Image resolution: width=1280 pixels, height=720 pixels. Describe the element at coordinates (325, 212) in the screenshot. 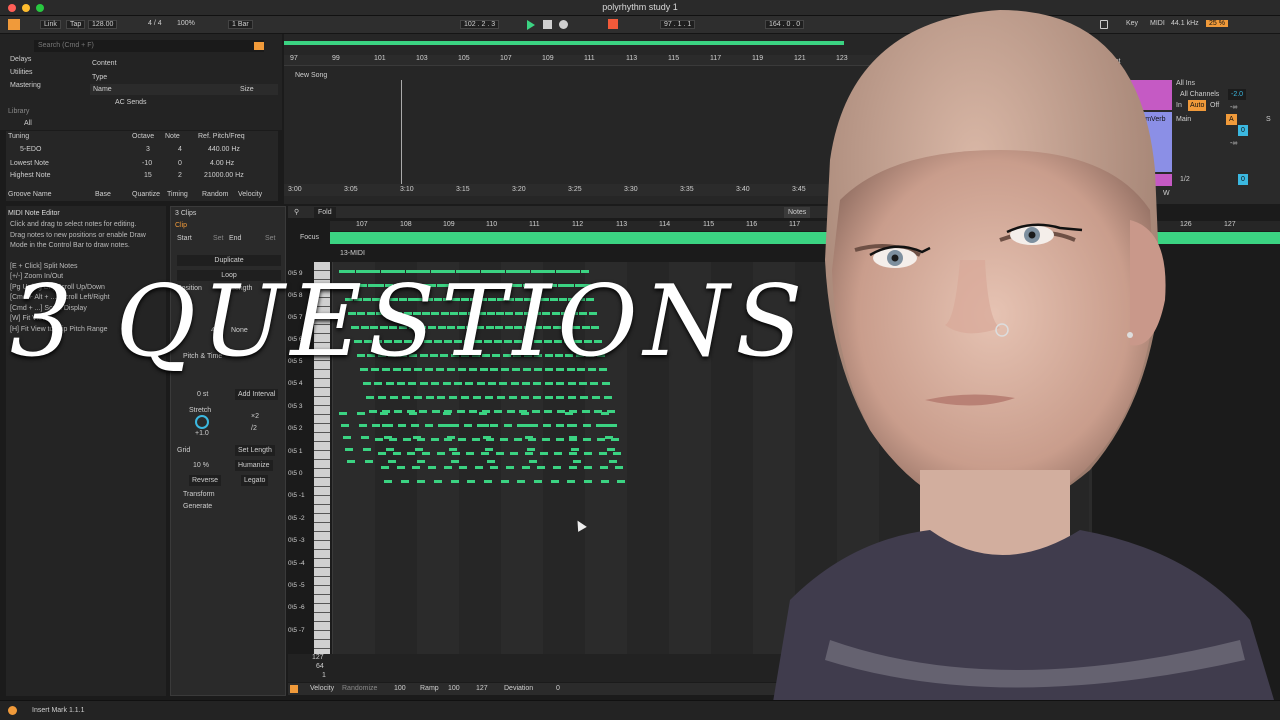

I see `fold-button: Fold` at that location.